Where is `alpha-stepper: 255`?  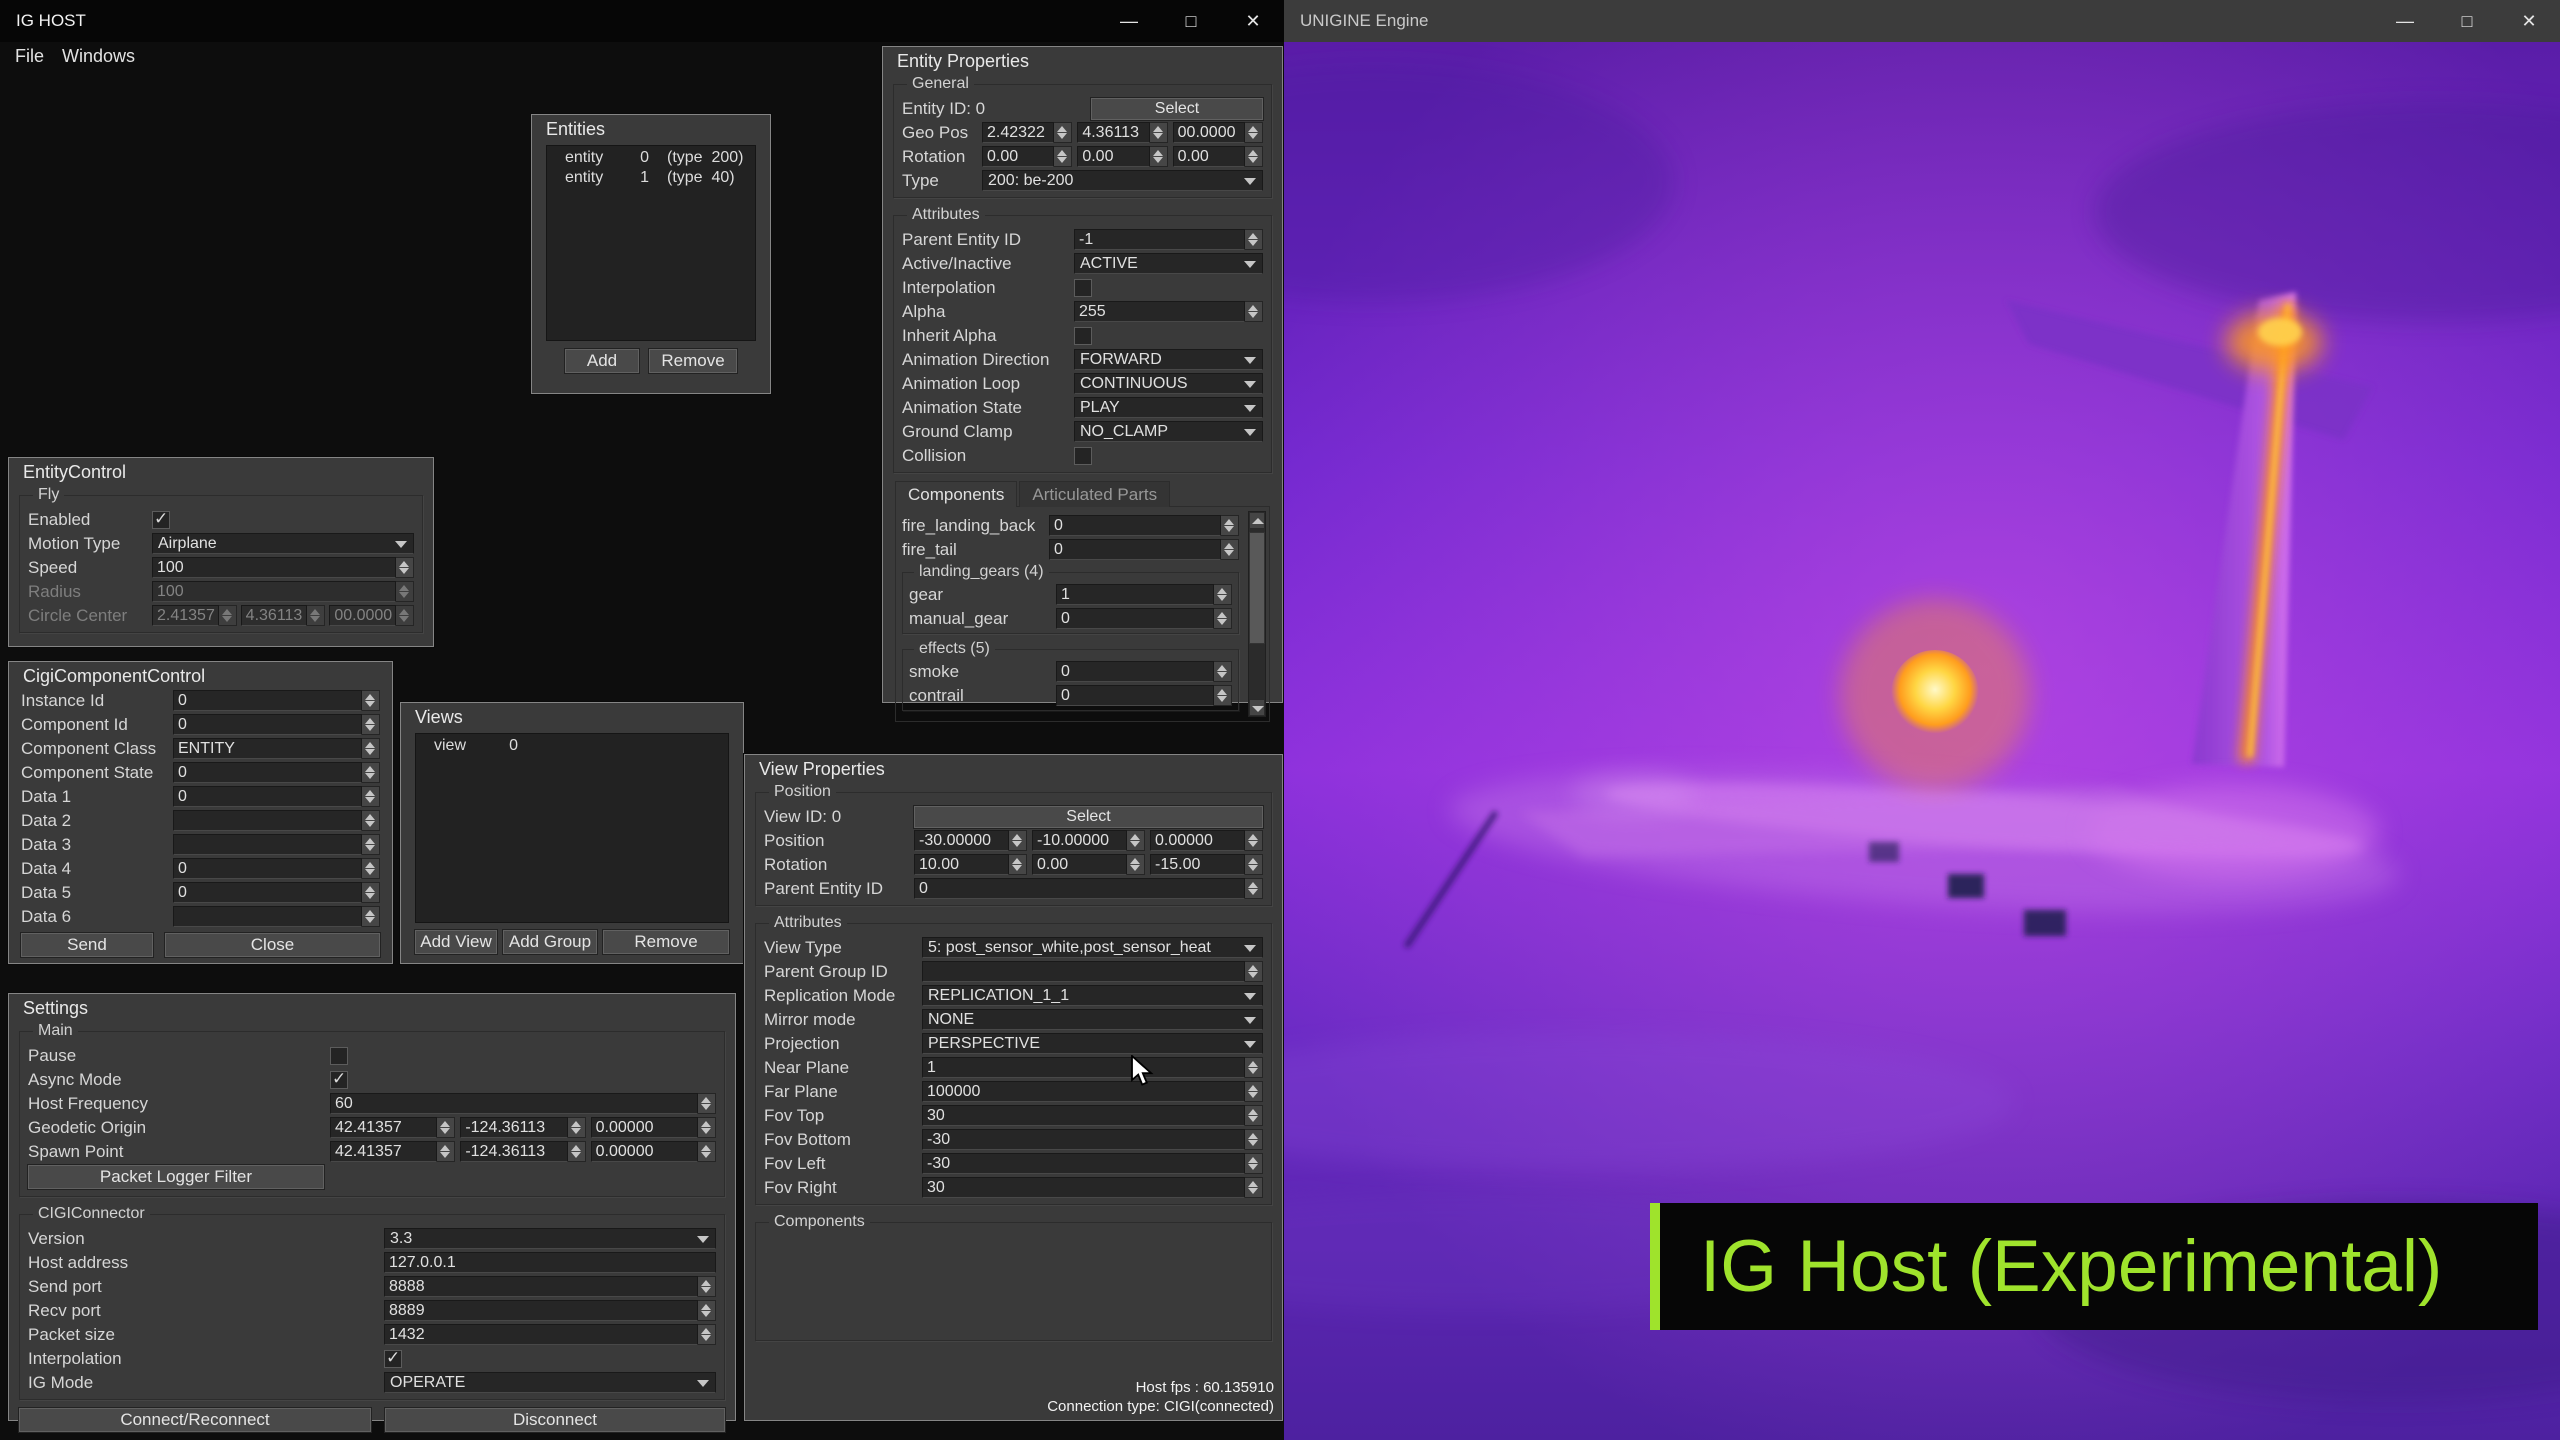
alpha-stepper: 255 is located at coordinates (1168, 311).